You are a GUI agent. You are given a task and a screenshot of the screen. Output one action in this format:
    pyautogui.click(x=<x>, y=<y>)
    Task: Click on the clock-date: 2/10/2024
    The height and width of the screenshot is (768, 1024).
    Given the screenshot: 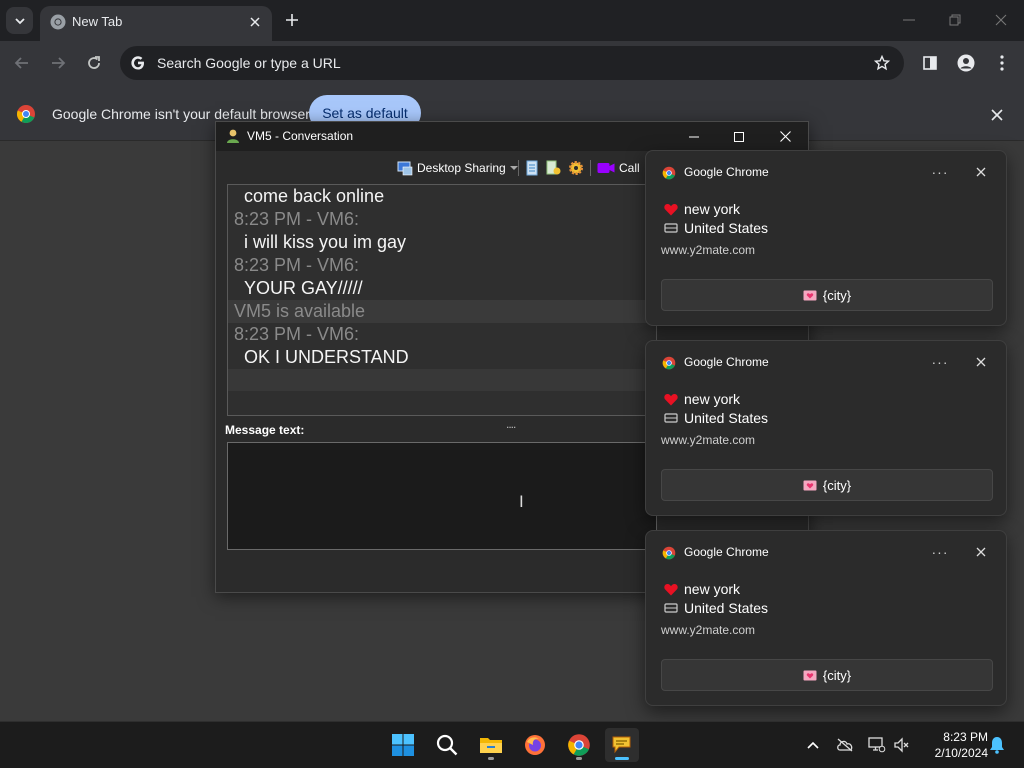 What is the action you would take?
    pyautogui.click(x=961, y=753)
    